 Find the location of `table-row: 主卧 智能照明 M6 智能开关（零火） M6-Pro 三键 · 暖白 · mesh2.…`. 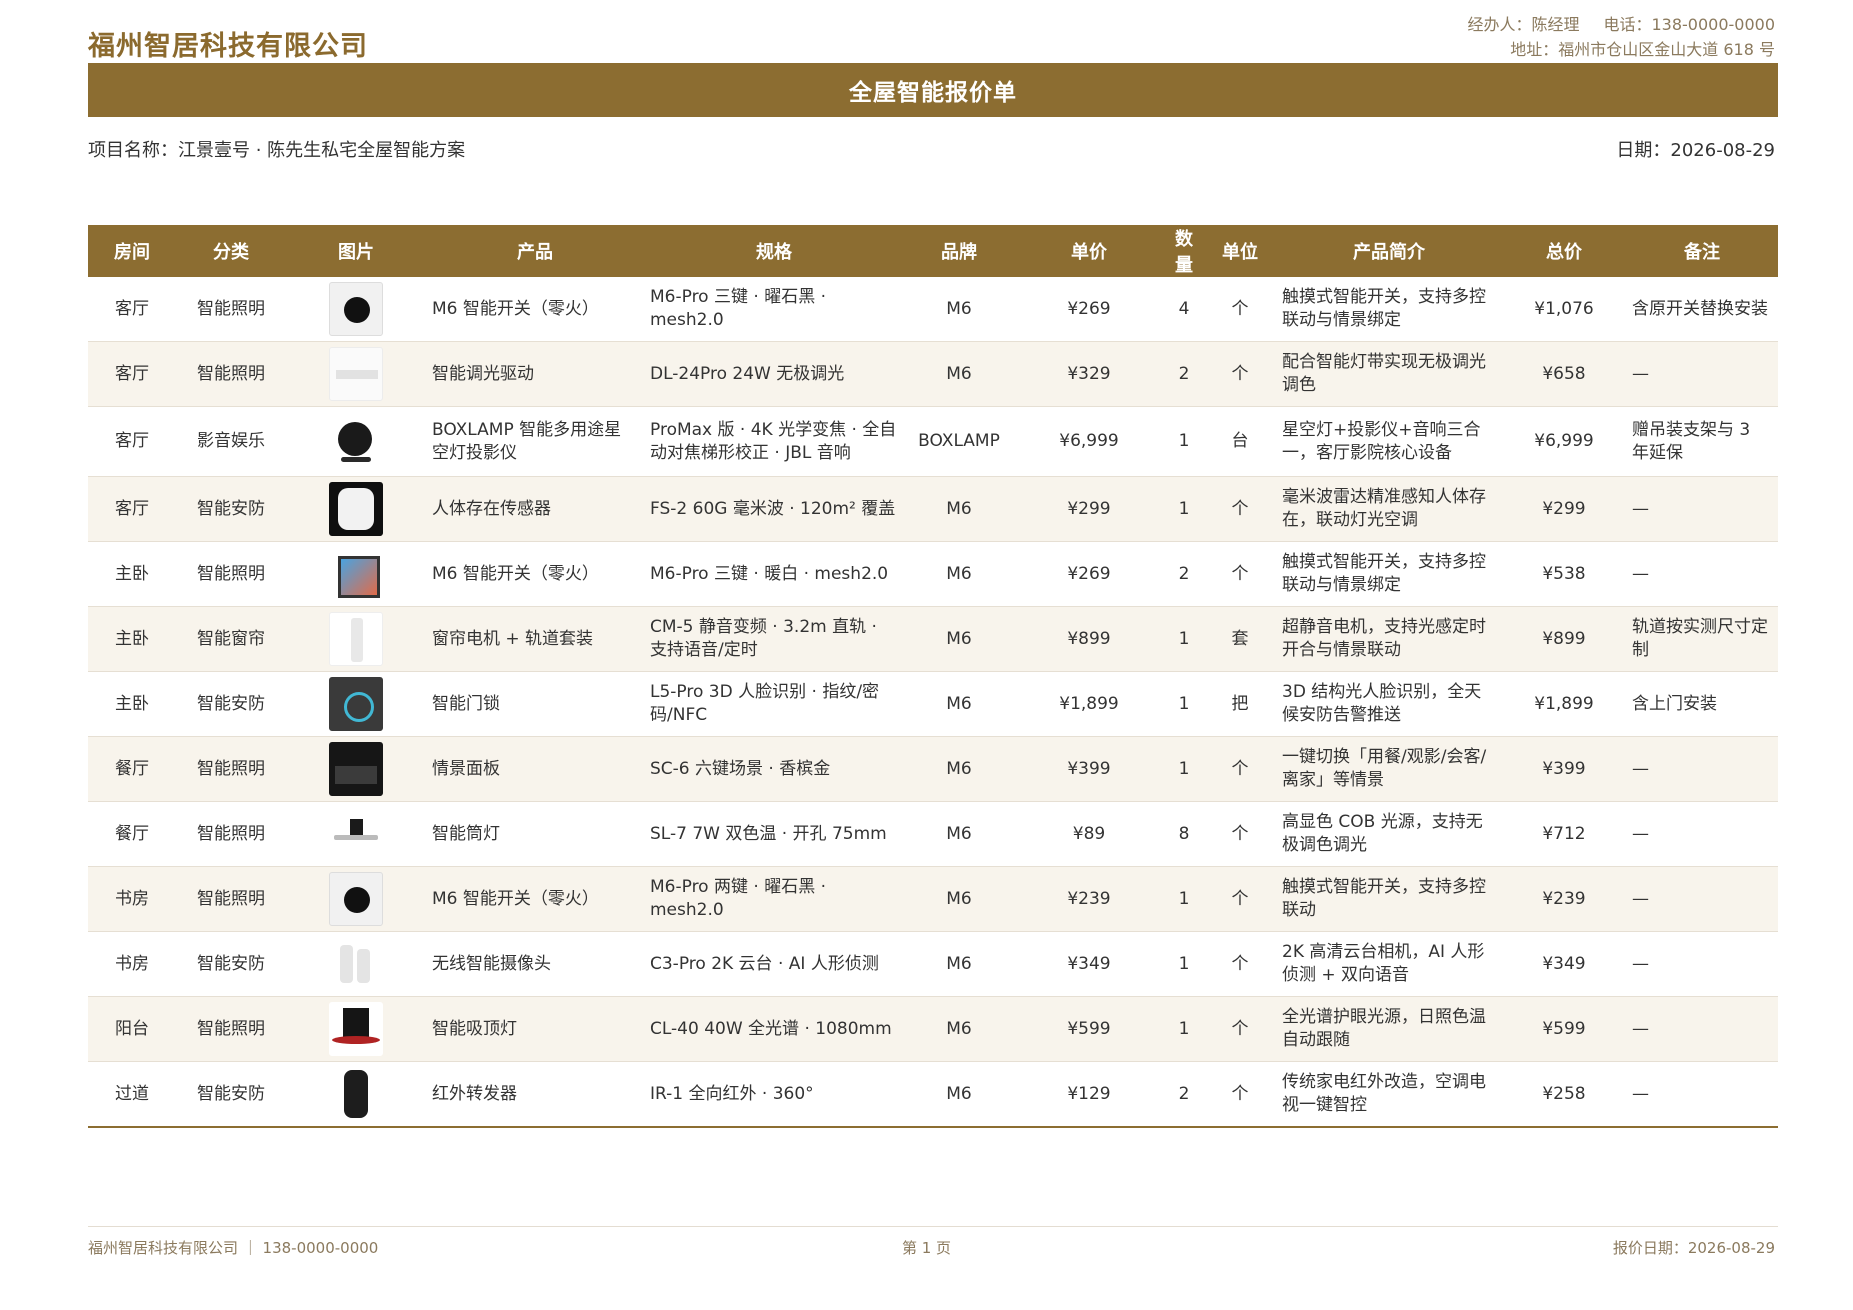

table-row: 主卧 智能照明 M6 智能开关（零火） M6-Pro 三键 · 暖白 · mesh2.… is located at coordinates (933, 574).